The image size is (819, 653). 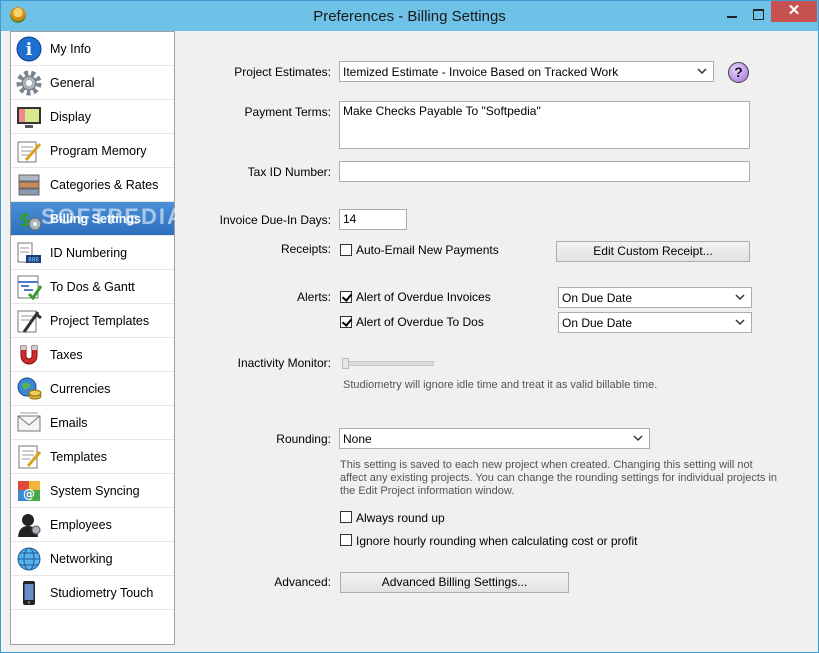 What do you see at coordinates (92, 49) in the screenshot?
I see `sidebar-item-my-info: i My Info` at bounding box center [92, 49].